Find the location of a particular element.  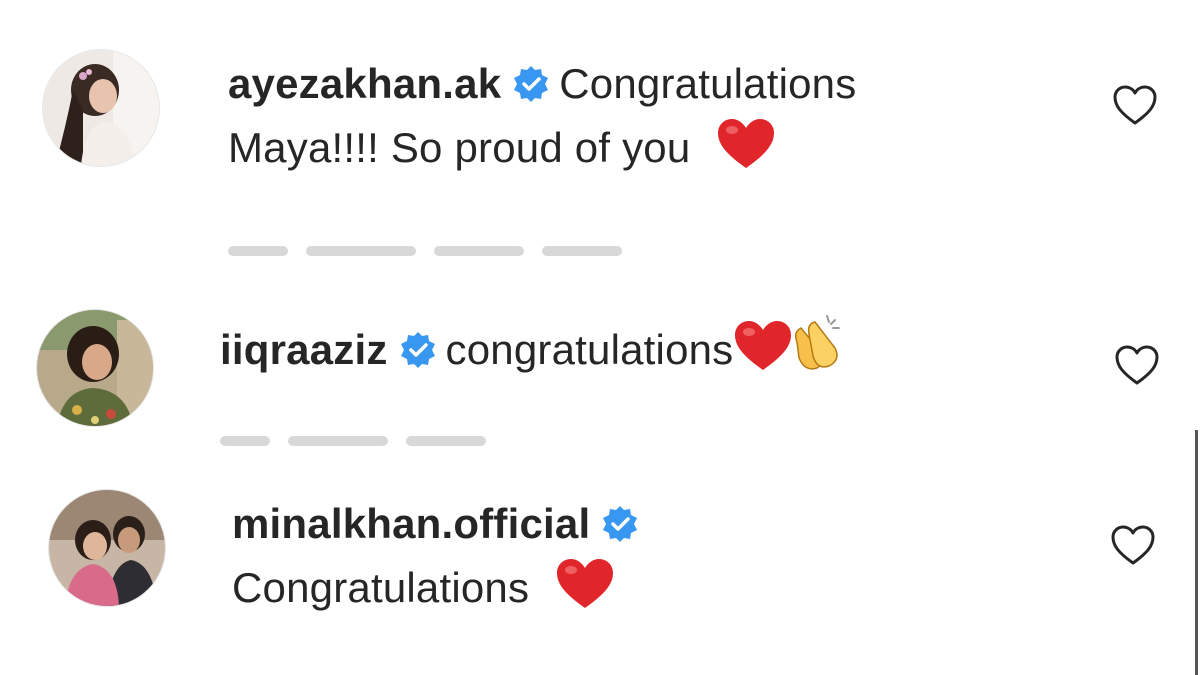

comment-text-line2: Maya!!!! So proud of you is located at coordinates (459, 147).